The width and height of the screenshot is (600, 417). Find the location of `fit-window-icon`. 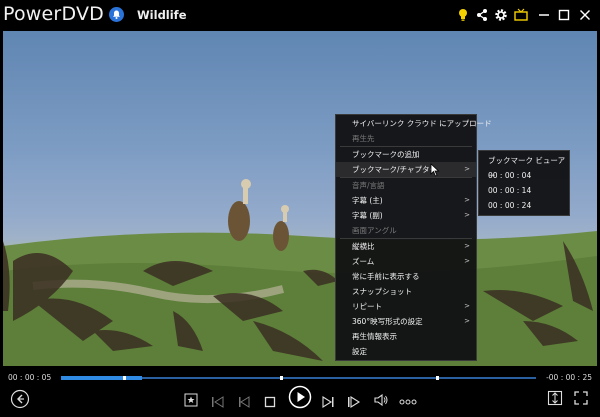

fit-window-icon is located at coordinates (555, 400).